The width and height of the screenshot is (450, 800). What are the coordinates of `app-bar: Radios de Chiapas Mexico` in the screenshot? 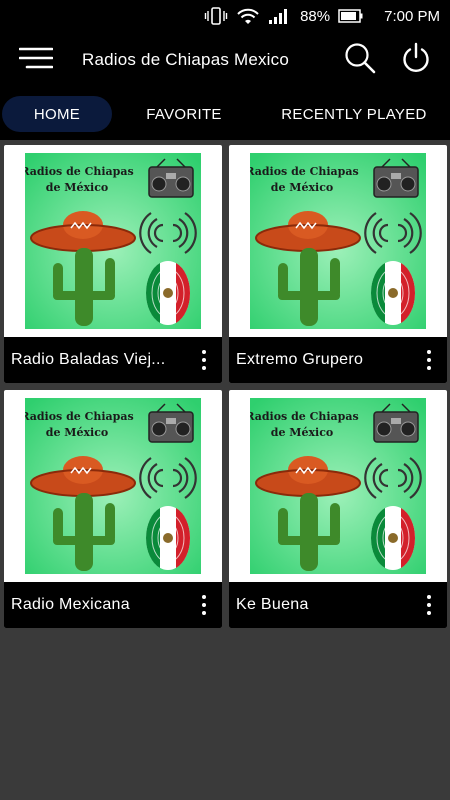 It's located at (225, 60).